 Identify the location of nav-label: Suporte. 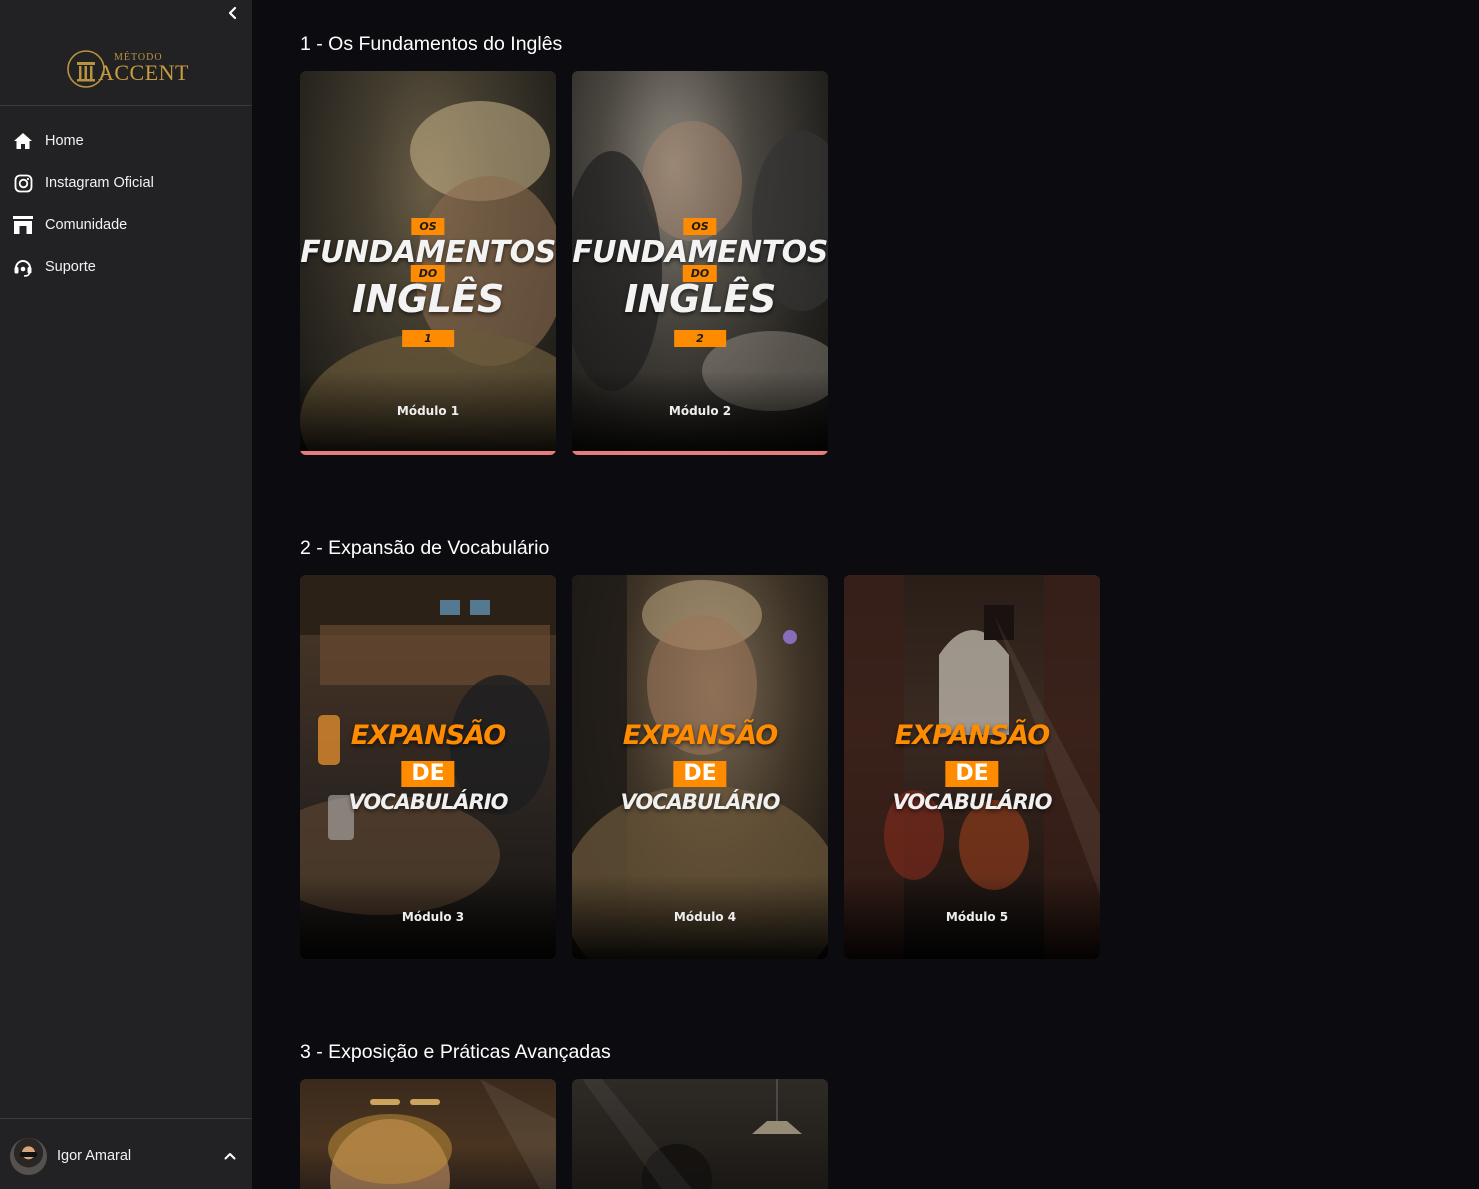
(70, 267).